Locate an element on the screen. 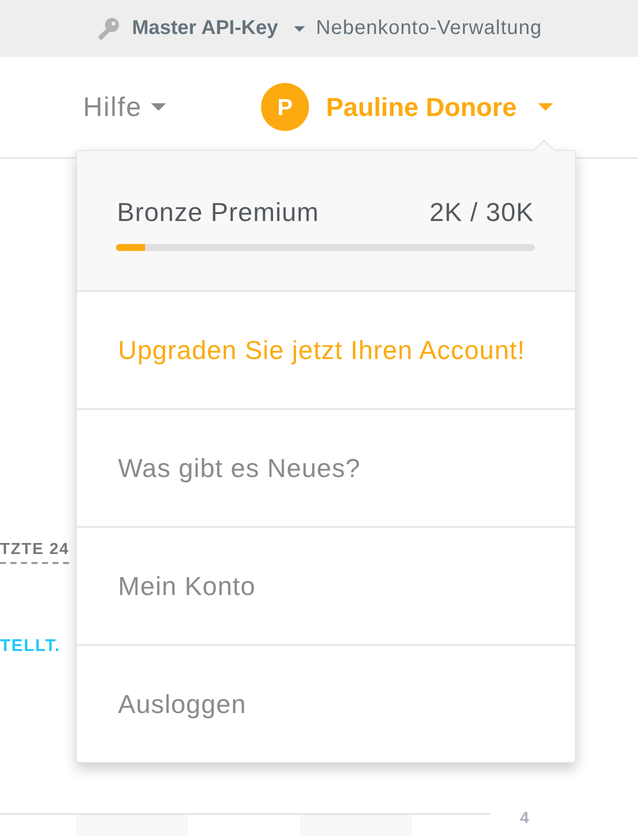  help-menu-button: Hilfe is located at coordinates (124, 107).